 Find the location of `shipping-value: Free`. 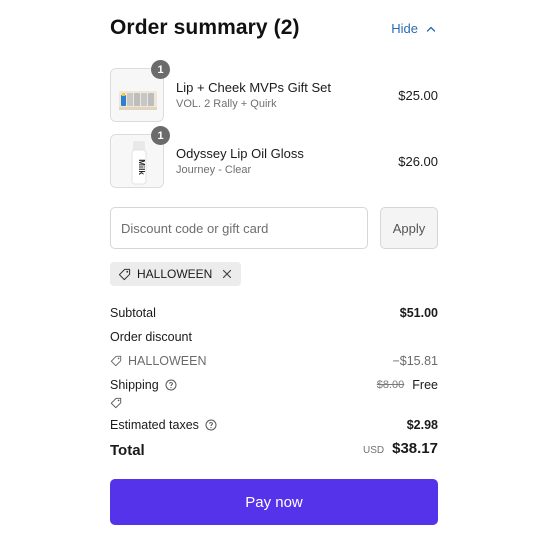

shipping-value: Free is located at coordinates (425, 385).